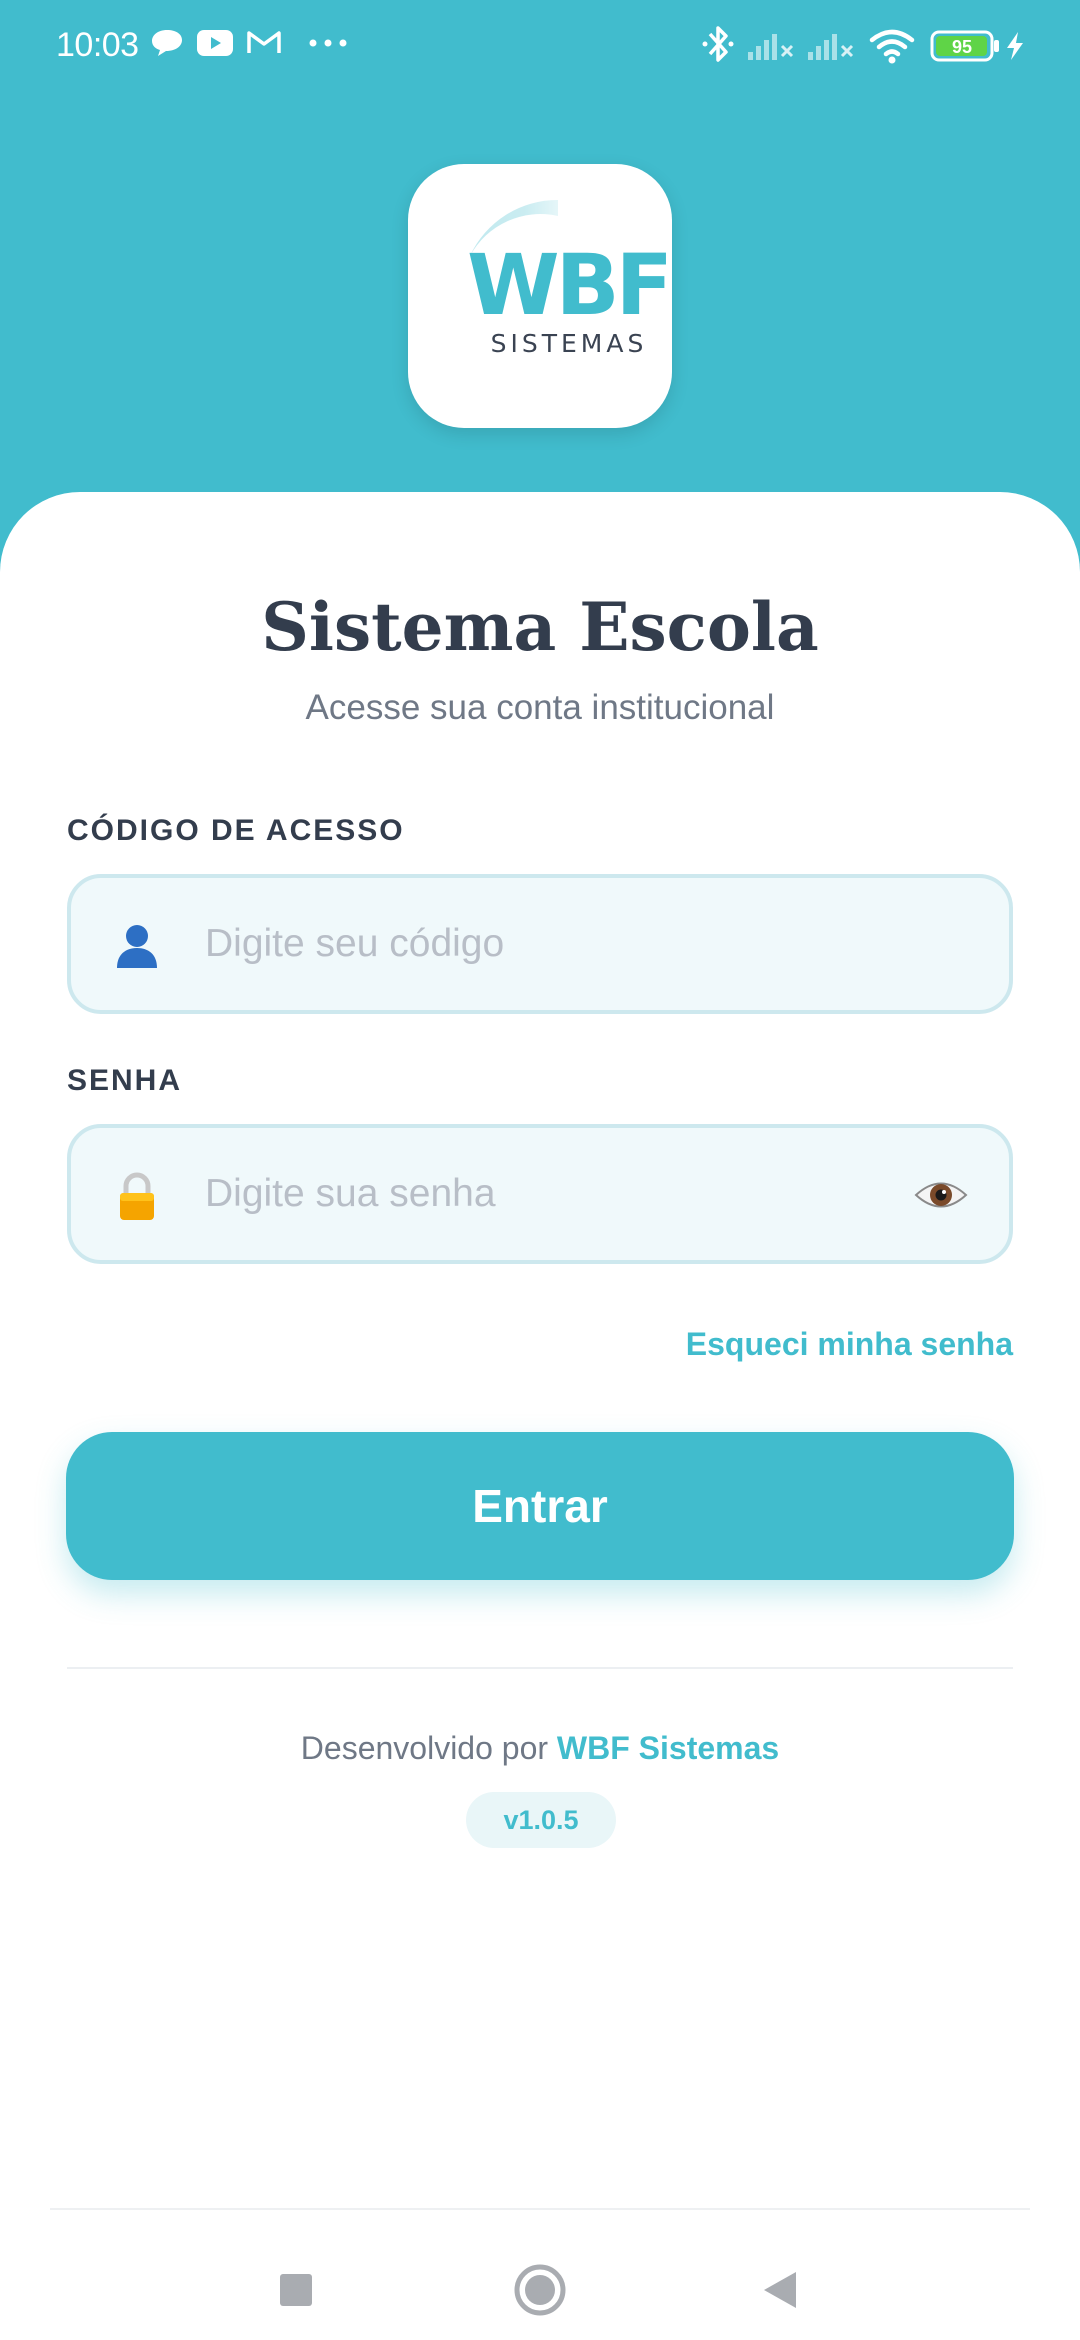  Describe the element at coordinates (668, 1748) in the screenshot. I see `developer-name: WBF Sistemas` at that location.